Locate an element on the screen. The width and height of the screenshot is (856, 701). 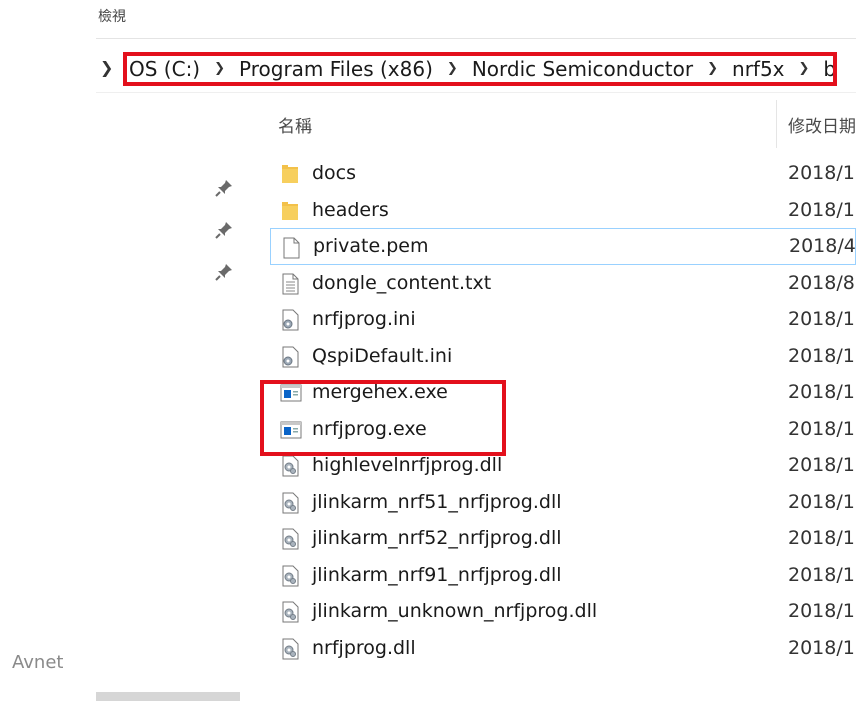
crumb-bin: bin is located at coordinates (828, 69).